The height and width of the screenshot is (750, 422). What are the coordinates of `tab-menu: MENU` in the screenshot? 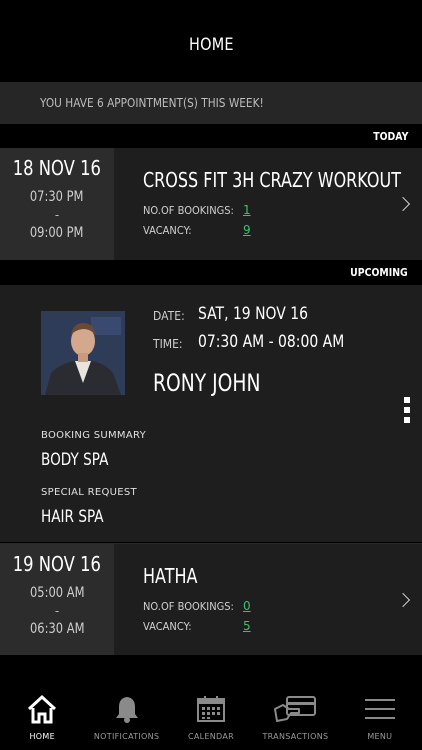 It's located at (380, 717).